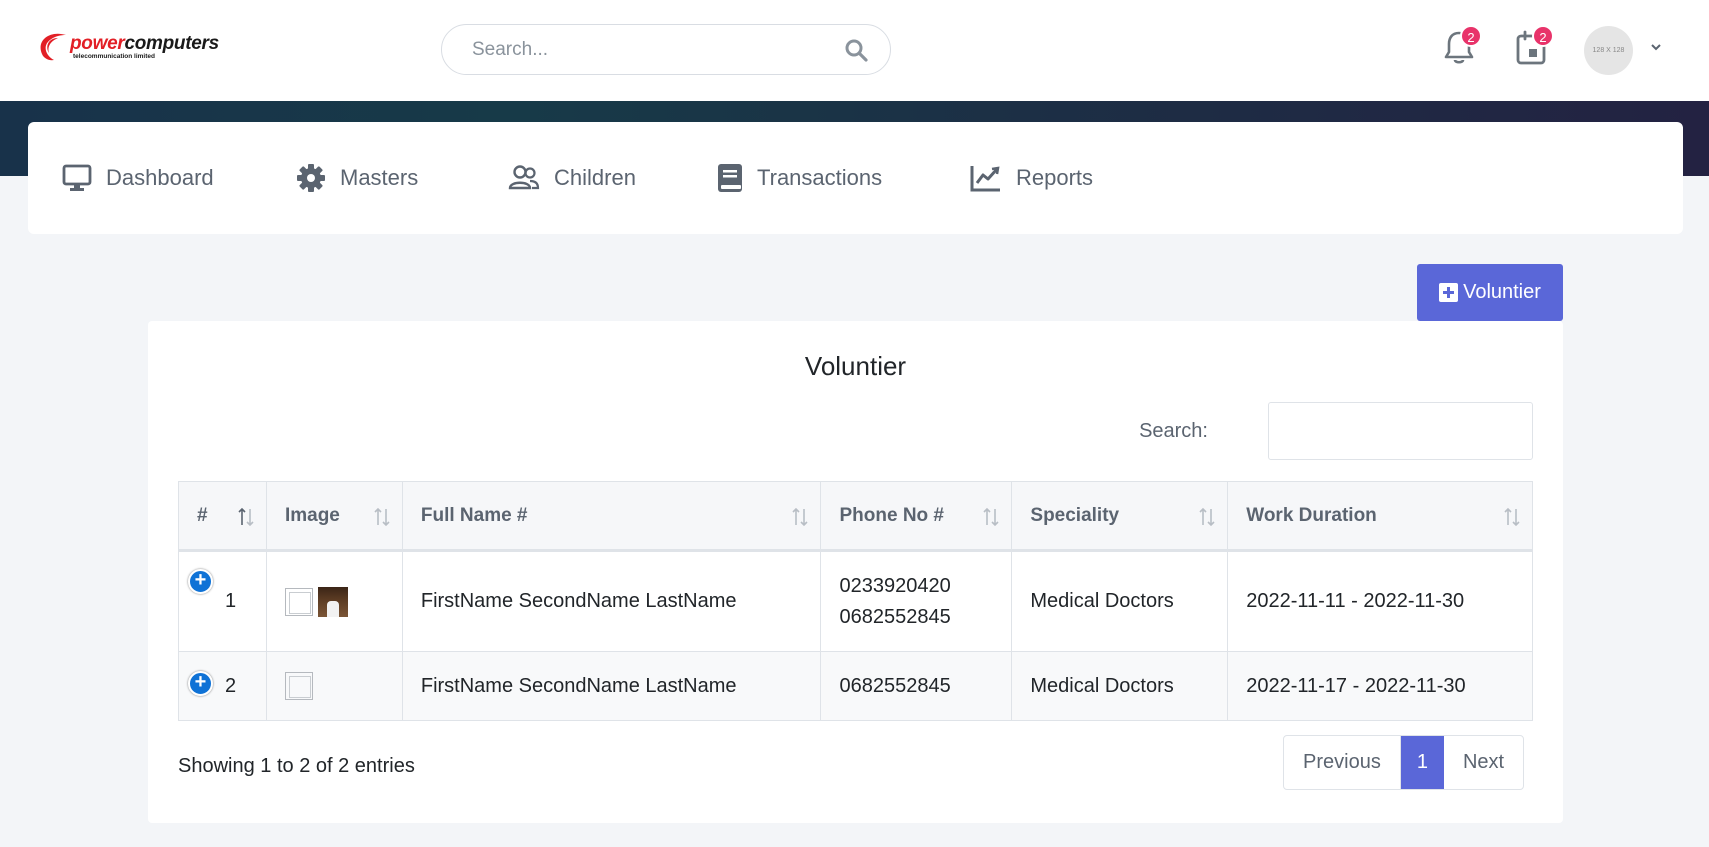 The image size is (1709, 847). I want to click on nav-item-label: Masters, so click(379, 177).